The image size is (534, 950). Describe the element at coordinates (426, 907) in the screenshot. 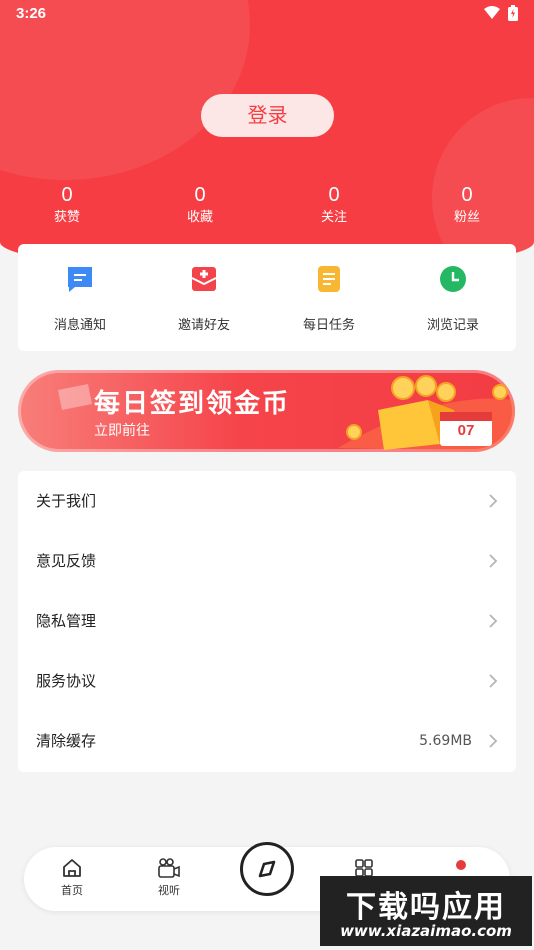

I see `watermark-title: 下载吗应用` at that location.